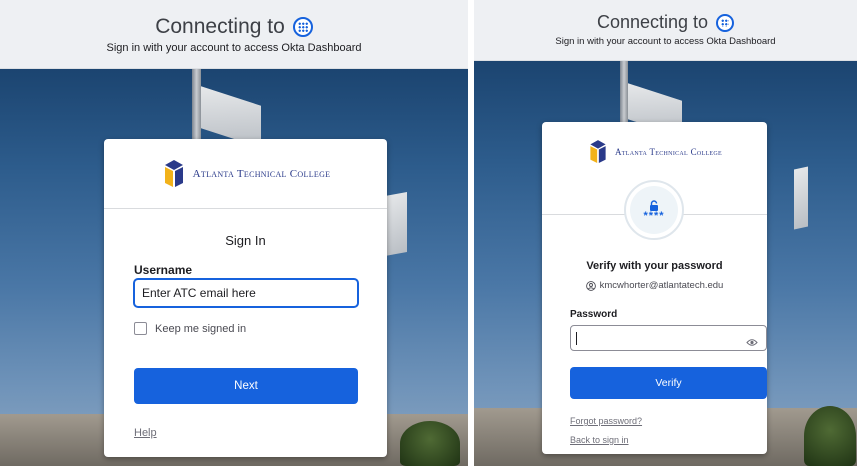 The height and width of the screenshot is (466, 857). I want to click on keep-signed-in: Keep me signed in, so click(190, 328).